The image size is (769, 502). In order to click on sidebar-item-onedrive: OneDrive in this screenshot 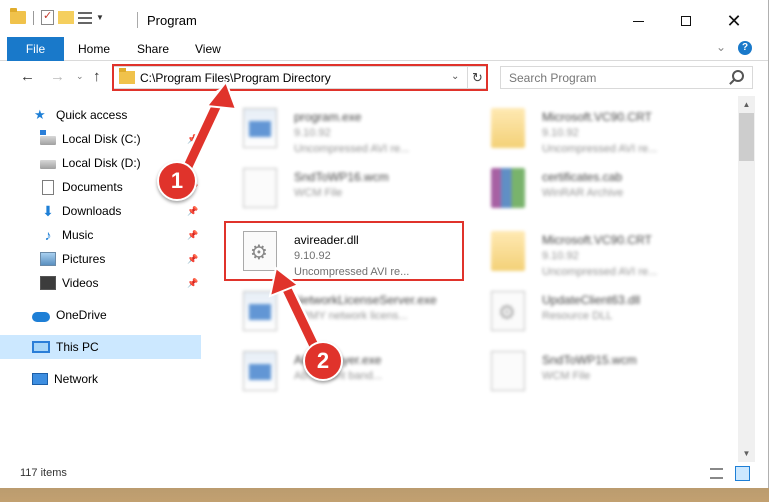, I will do `click(100, 315)`.